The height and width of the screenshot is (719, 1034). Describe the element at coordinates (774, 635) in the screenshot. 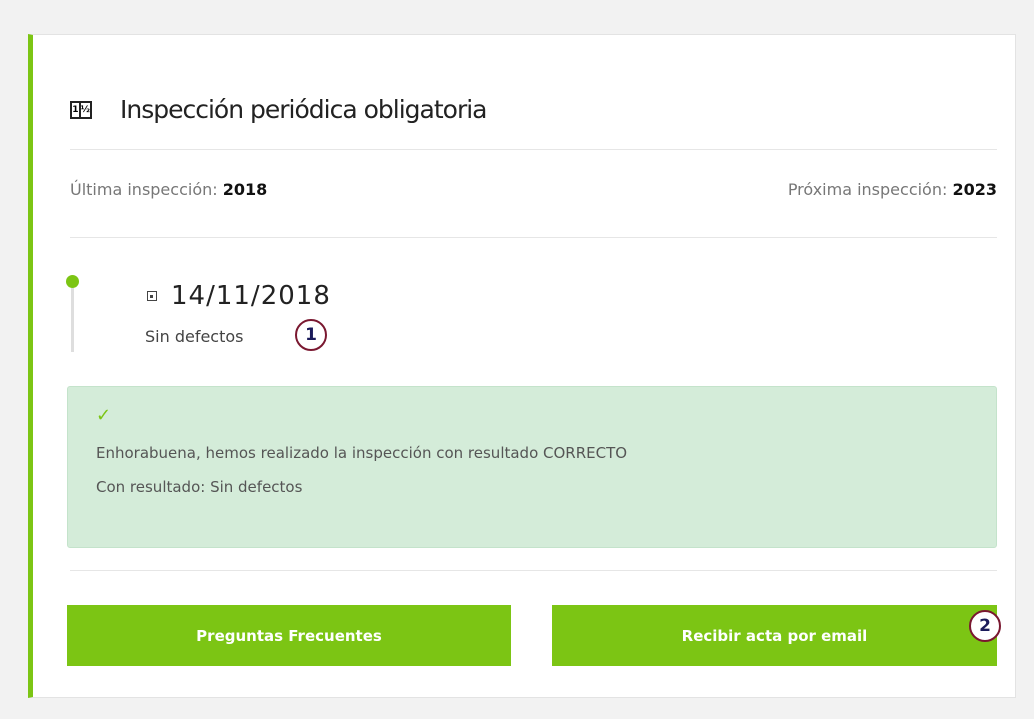

I see `email-report-button: Recibir acta por email` at that location.